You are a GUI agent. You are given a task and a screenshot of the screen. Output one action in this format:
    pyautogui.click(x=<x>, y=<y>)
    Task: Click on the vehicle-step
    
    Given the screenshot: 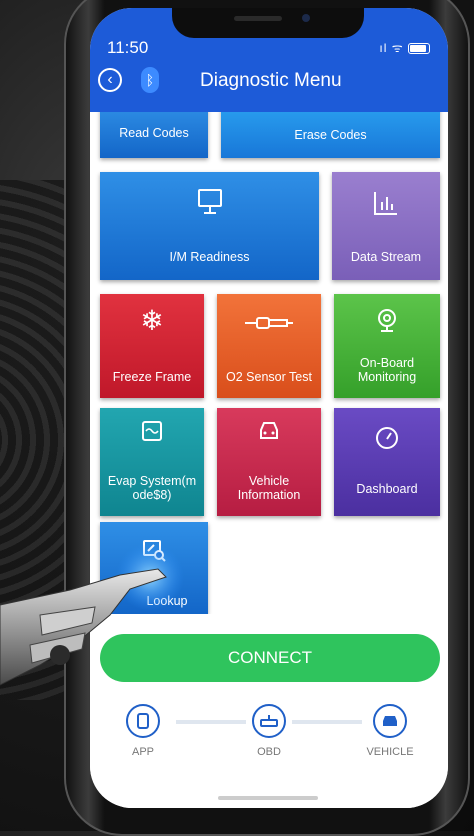 What is the action you would take?
    pyautogui.click(x=390, y=721)
    